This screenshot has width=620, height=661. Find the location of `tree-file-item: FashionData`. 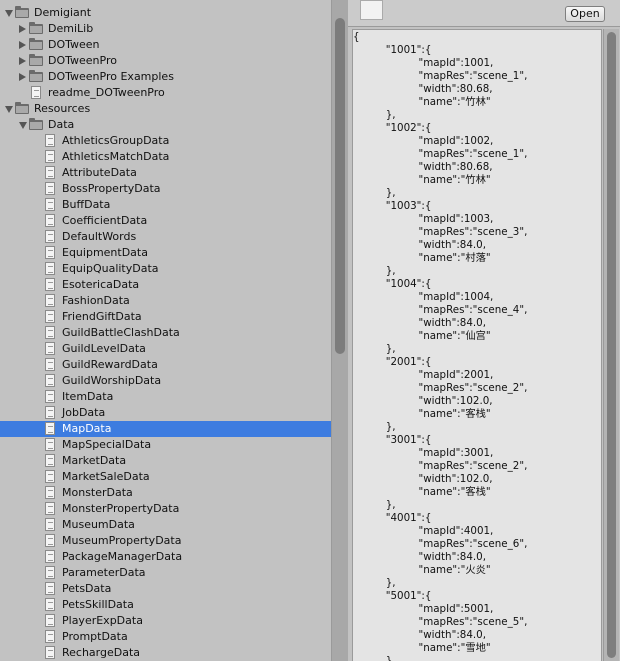

tree-file-item: FashionData is located at coordinates (165, 301).